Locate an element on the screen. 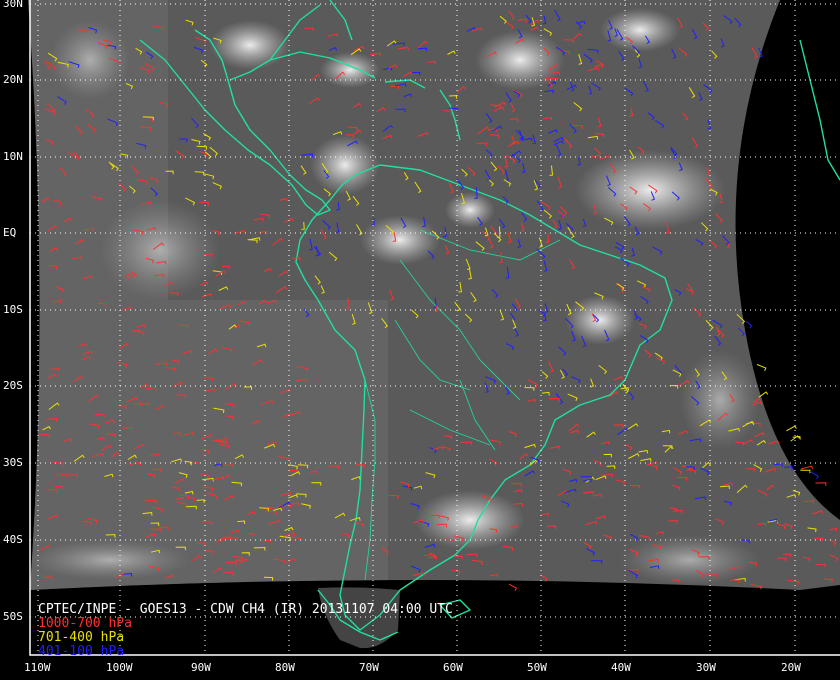 The width and height of the screenshot is (840, 680). latitude-label: 10N is located at coordinates (13, 156).